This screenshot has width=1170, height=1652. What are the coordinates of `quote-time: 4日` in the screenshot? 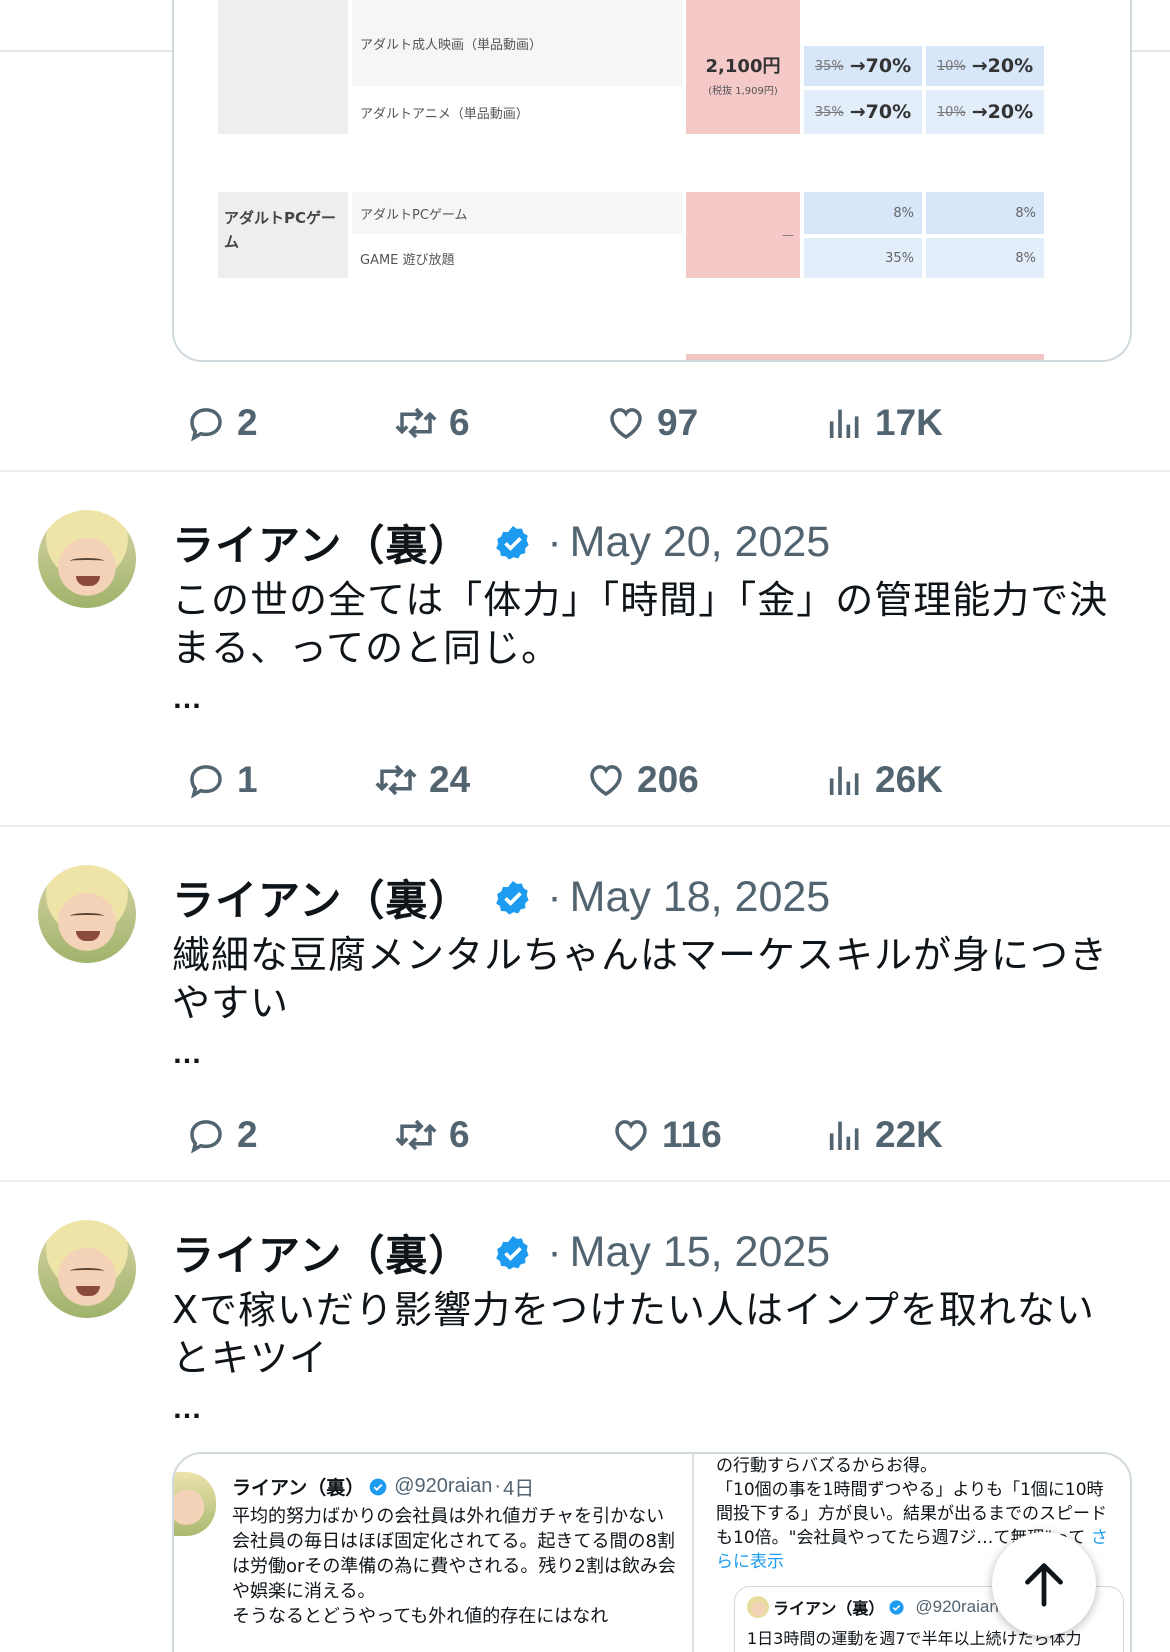 It's located at (519, 1489).